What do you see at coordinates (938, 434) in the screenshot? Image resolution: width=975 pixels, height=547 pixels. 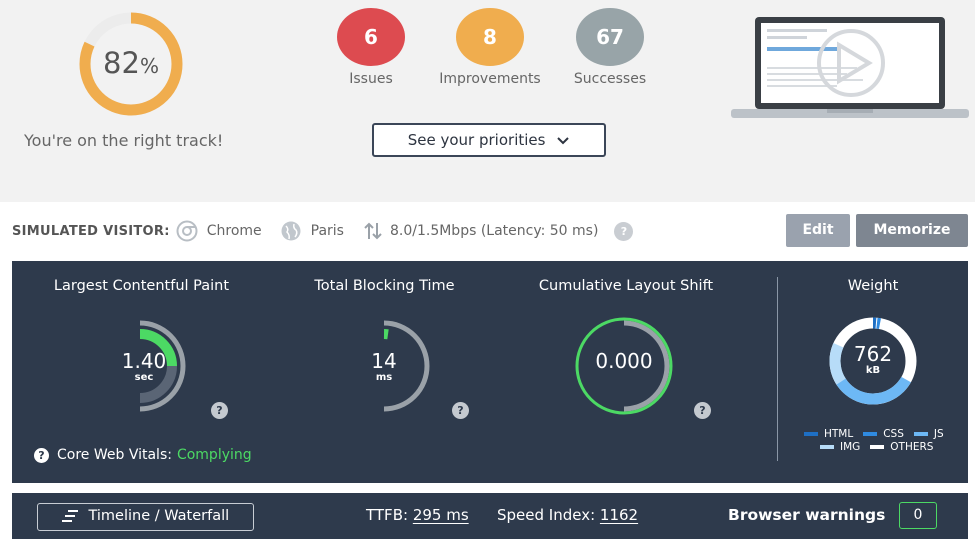 I see `legend-js: JS` at bounding box center [938, 434].